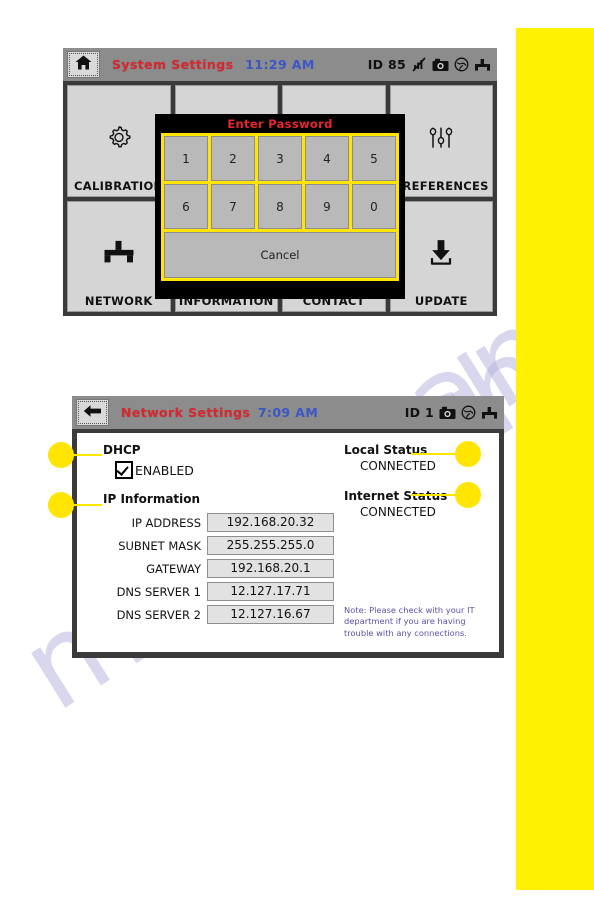  What do you see at coordinates (152, 499) in the screenshot?
I see `ip-information-heading: IP Information` at bounding box center [152, 499].